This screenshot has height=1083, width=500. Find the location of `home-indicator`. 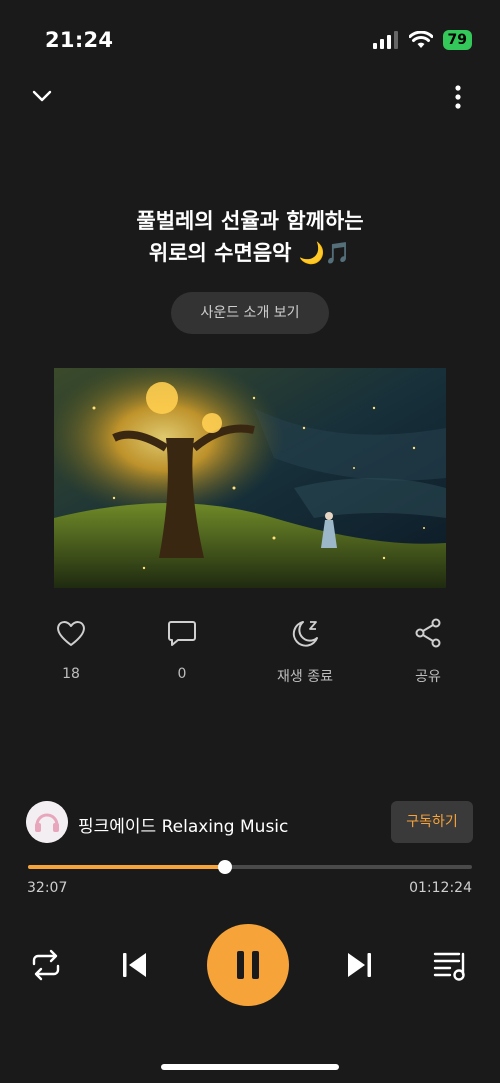

home-indicator is located at coordinates (250, 1067).